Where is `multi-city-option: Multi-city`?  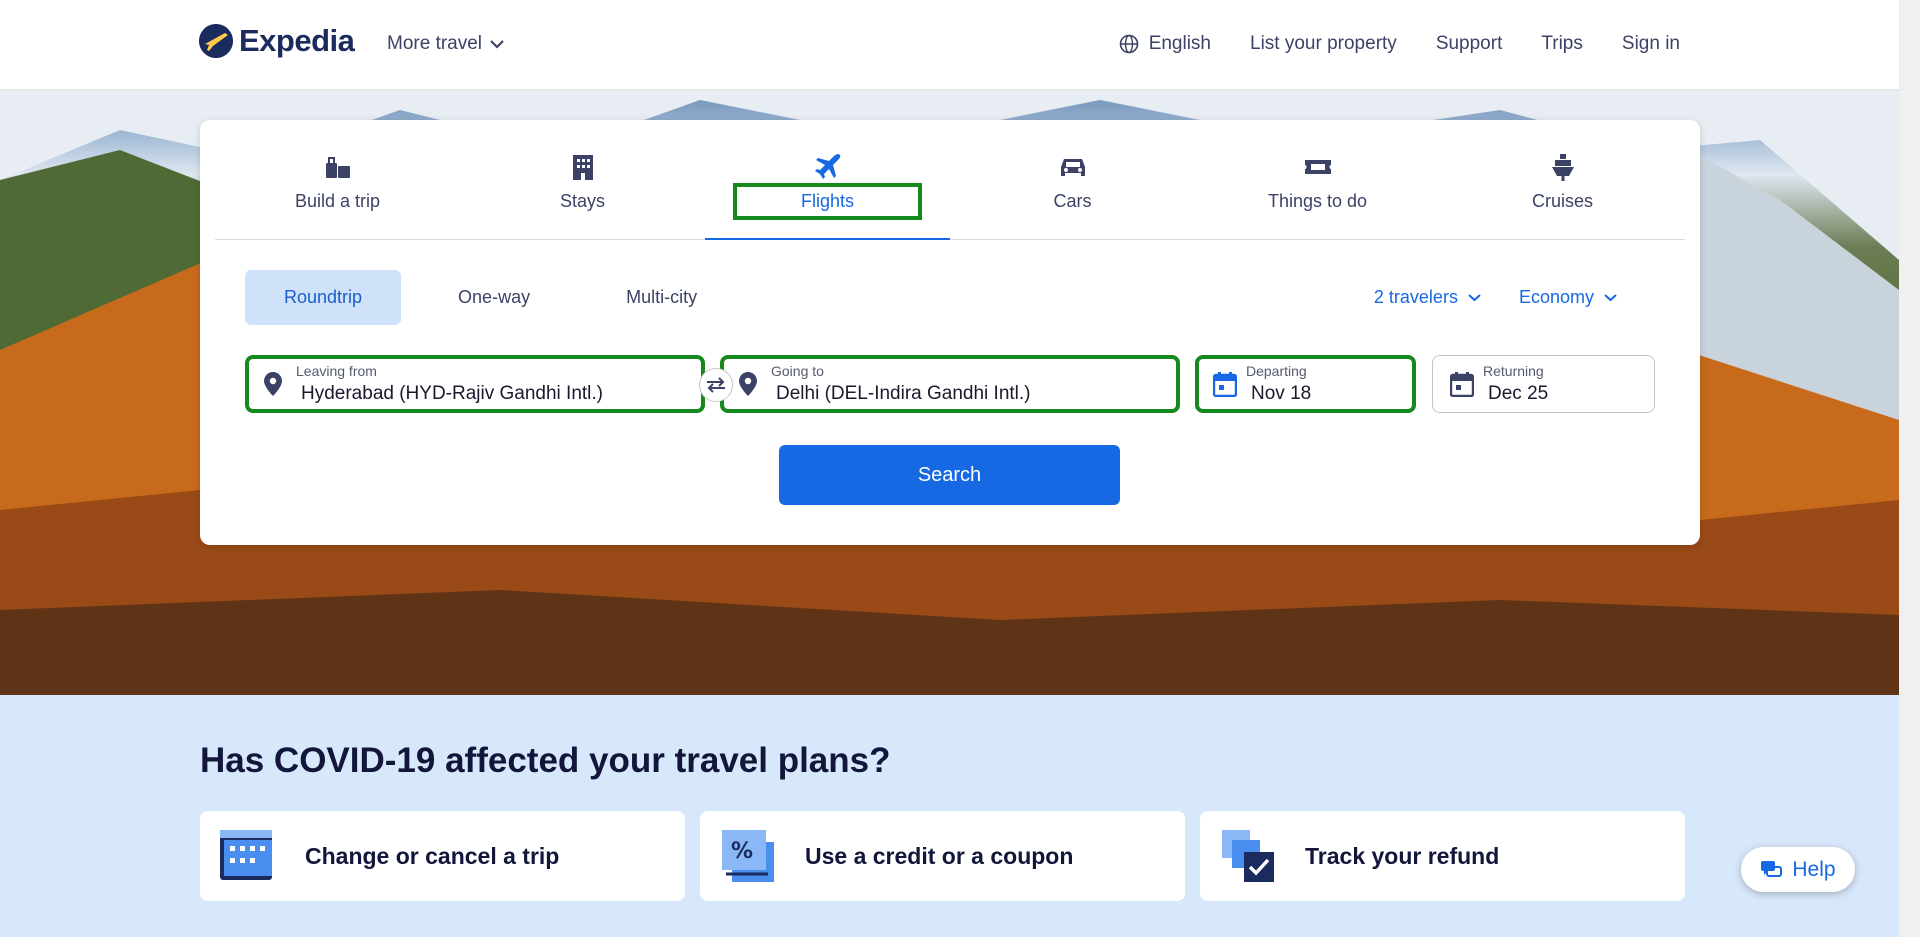 multi-city-option: Multi-city is located at coordinates (661, 297).